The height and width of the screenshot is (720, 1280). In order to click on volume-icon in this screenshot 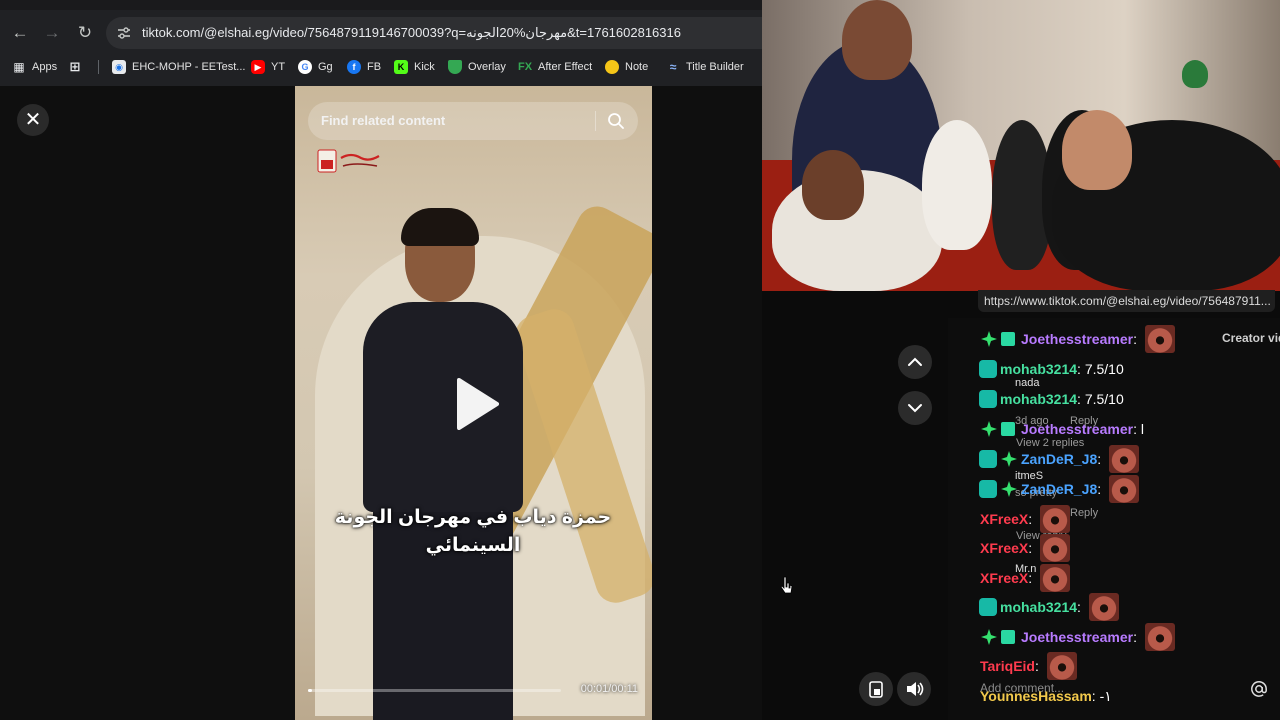, I will do `click(915, 689)`.